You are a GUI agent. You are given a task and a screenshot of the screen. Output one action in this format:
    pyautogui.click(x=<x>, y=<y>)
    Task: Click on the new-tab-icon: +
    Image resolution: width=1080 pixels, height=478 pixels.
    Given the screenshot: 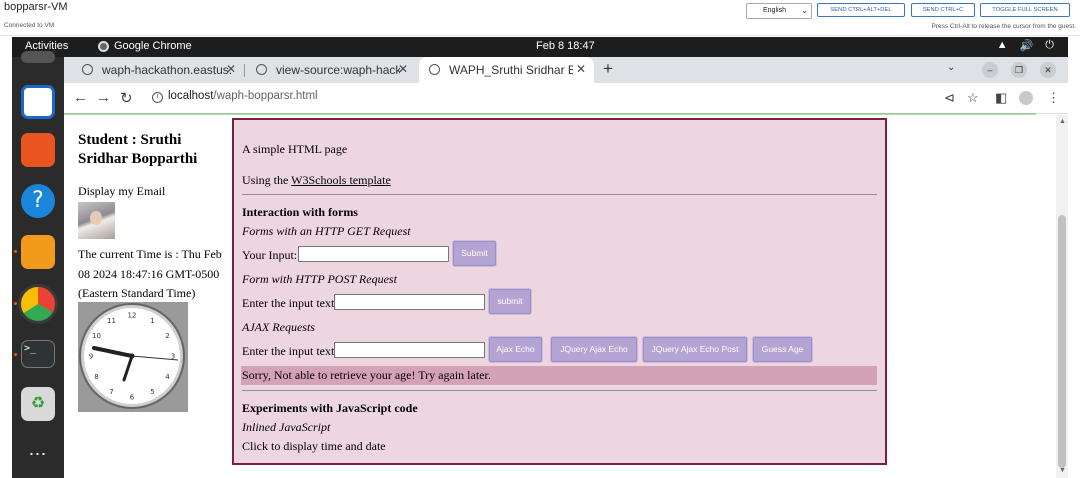 What is the action you would take?
    pyautogui.click(x=608, y=69)
    